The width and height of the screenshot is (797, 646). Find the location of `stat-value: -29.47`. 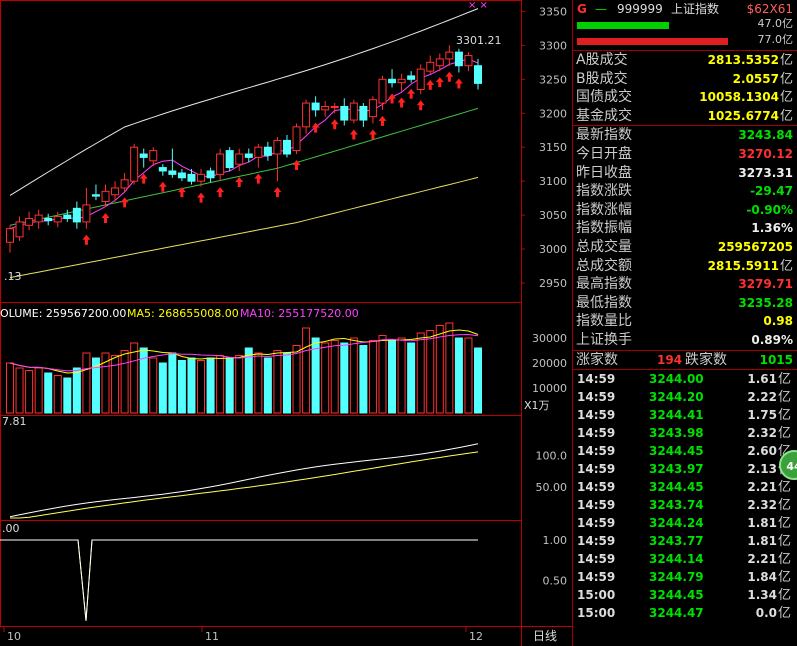

stat-value: -29.47 is located at coordinates (771, 191).